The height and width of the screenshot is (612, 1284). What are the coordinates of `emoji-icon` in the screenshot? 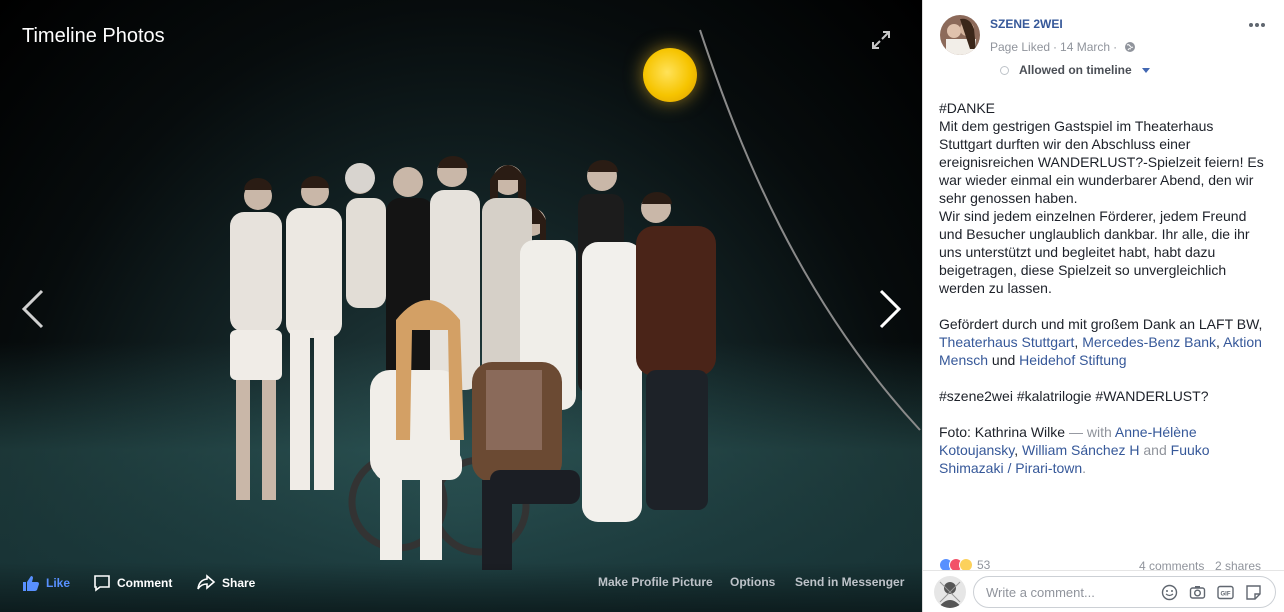 It's located at (1169, 592).